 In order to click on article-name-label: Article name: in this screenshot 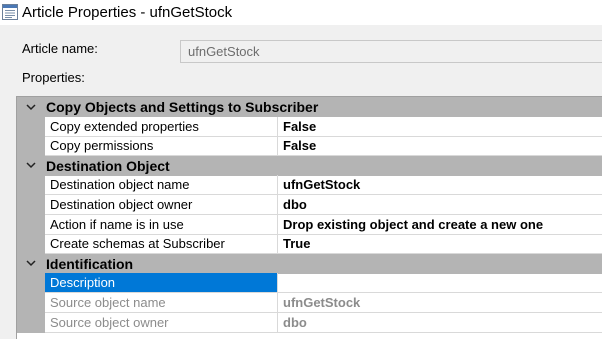, I will do `click(60, 48)`.